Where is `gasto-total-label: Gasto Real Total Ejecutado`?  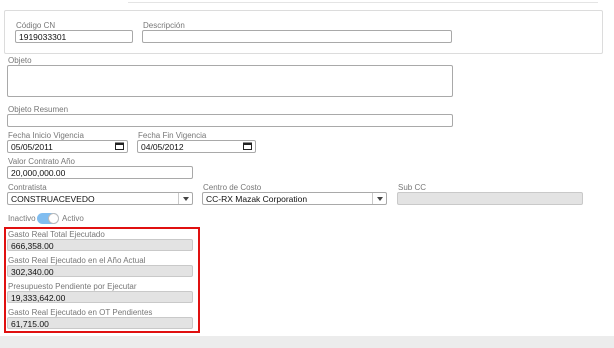
gasto-total-label: Gasto Real Total Ejecutado is located at coordinates (56, 234).